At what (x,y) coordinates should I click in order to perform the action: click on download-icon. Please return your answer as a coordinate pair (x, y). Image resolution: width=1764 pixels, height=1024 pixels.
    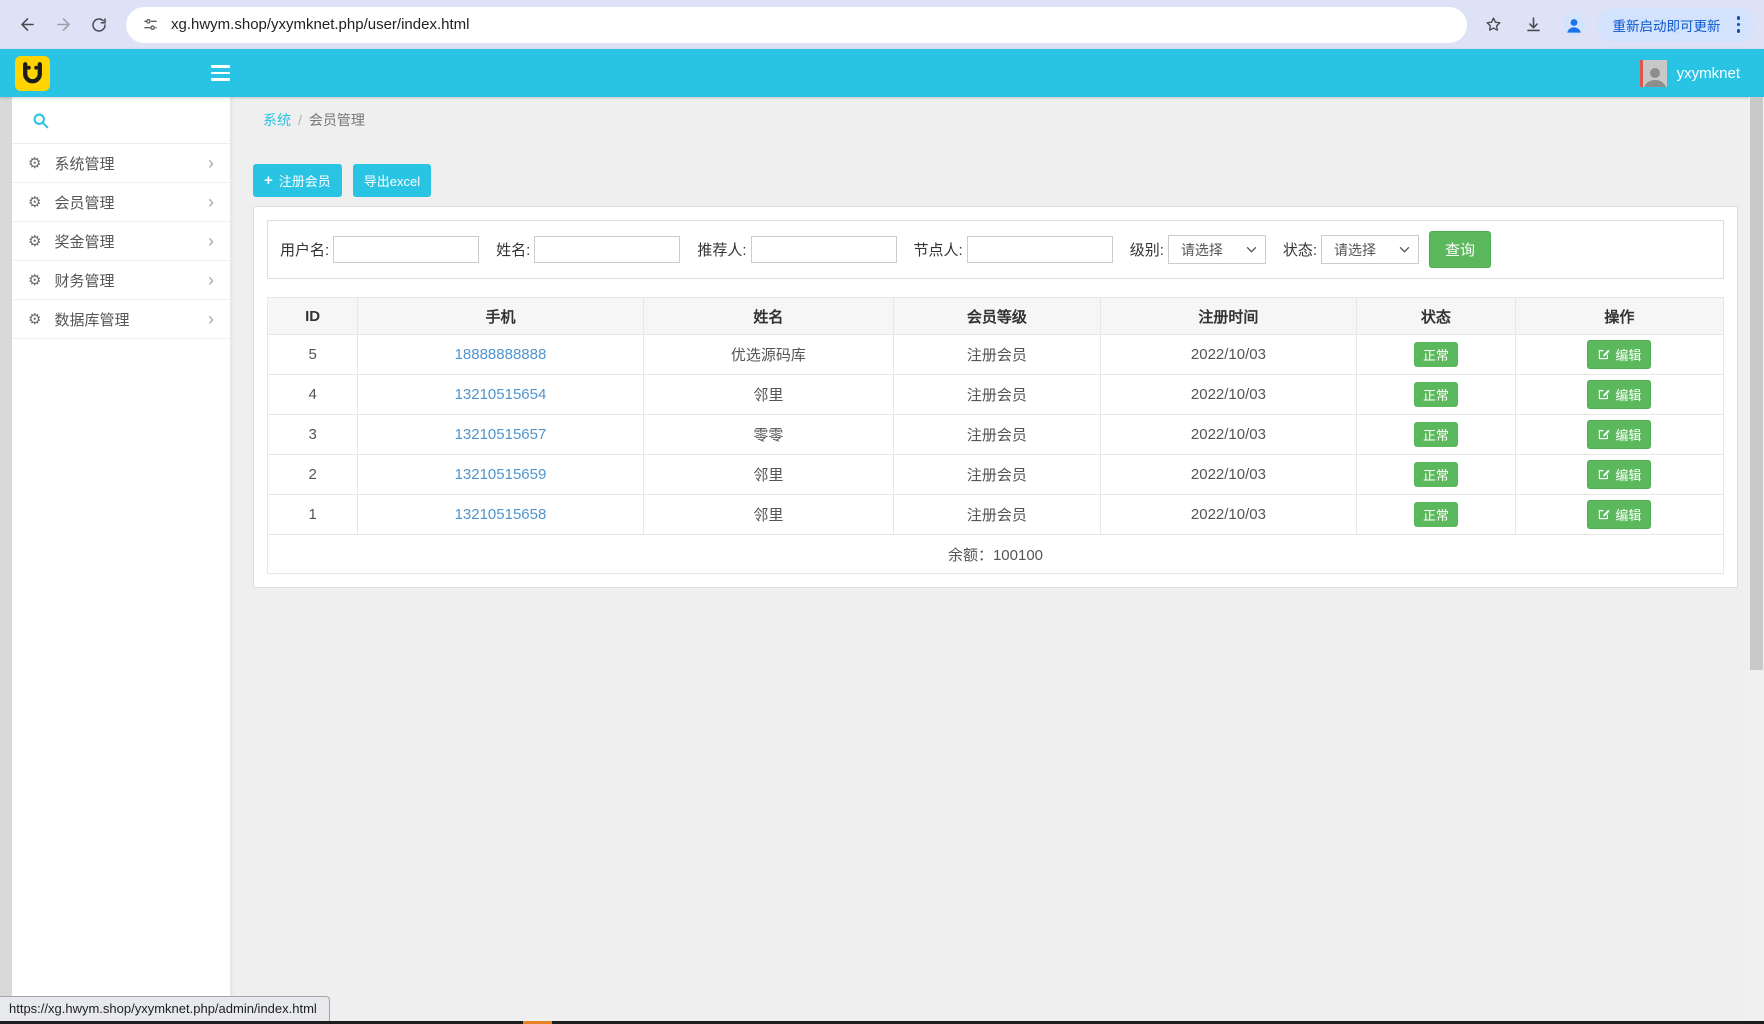
    Looking at the image, I should click on (1533, 24).